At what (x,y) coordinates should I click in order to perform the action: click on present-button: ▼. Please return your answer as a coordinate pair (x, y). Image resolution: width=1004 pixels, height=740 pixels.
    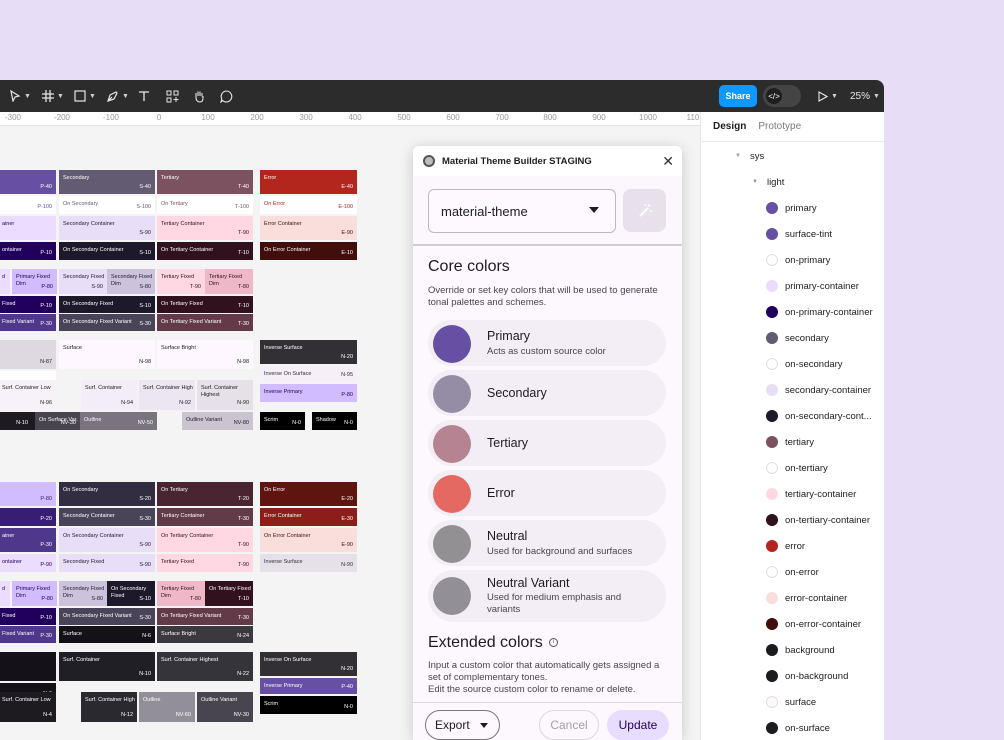
    Looking at the image, I should click on (827, 96).